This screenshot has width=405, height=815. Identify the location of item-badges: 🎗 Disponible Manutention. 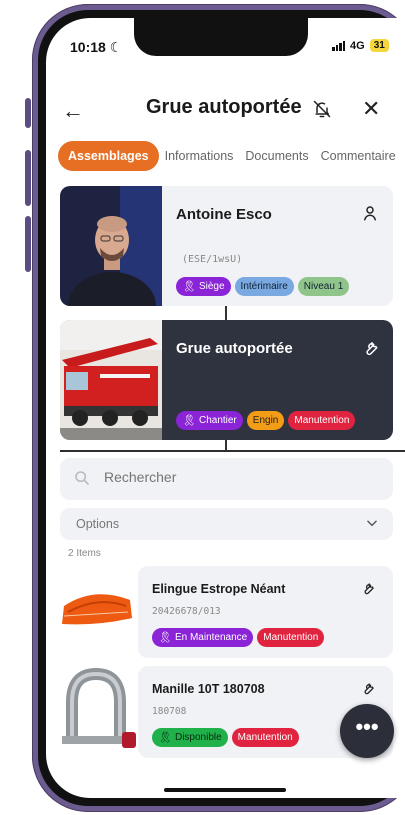
(225, 737).